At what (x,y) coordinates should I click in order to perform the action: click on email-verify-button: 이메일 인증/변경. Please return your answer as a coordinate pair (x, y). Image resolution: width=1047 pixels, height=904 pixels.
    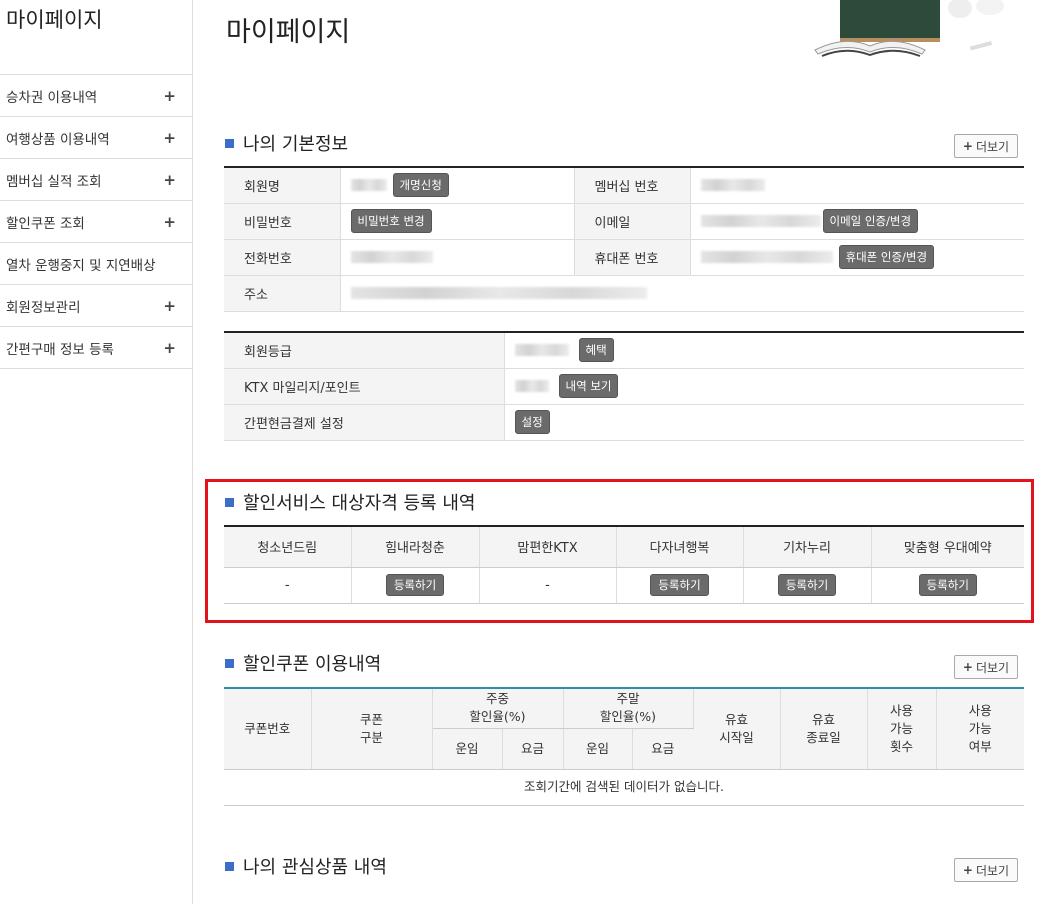
    Looking at the image, I should click on (870, 221).